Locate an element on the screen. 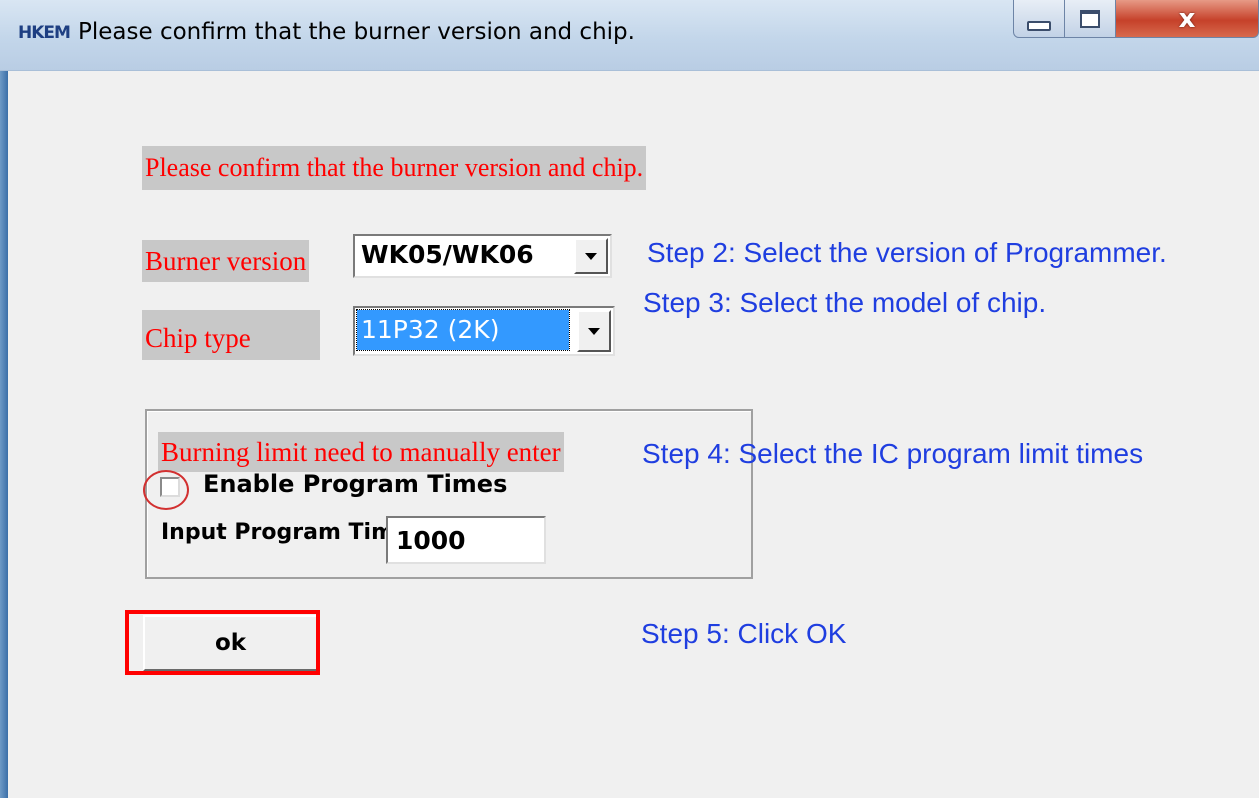 The width and height of the screenshot is (1259, 798). enable-program-times-label: Enable Program Times is located at coordinates (355, 484).